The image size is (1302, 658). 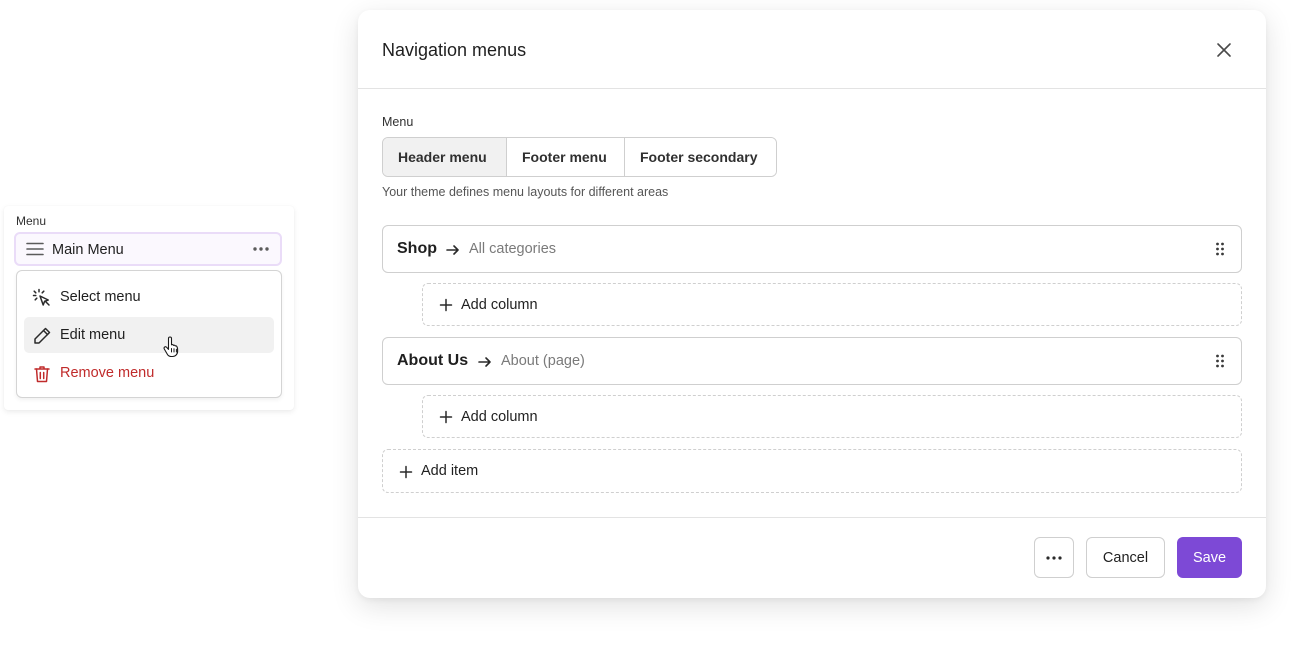 I want to click on main-menu-selector: Main Menu, so click(x=148, y=249).